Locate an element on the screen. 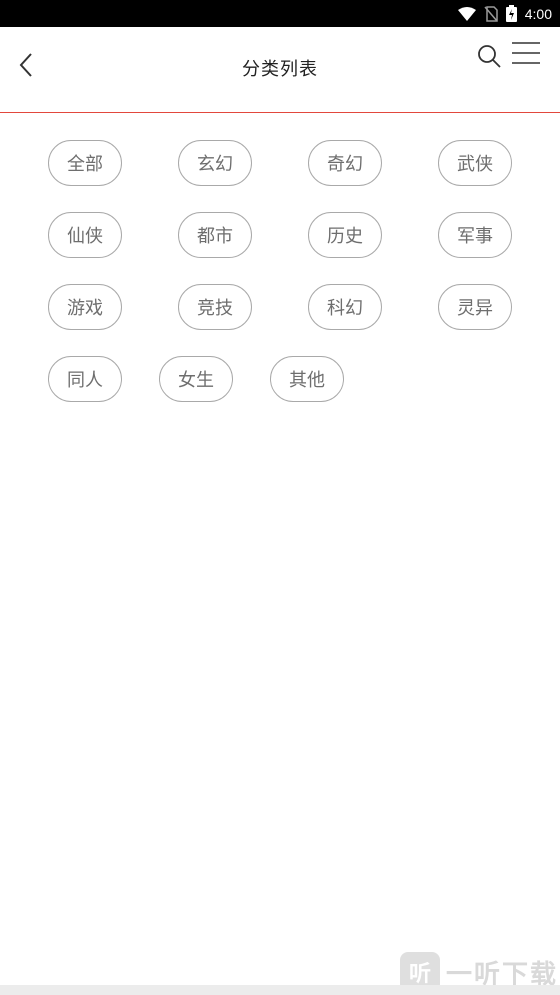  category-tag-youxi: 游戏 is located at coordinates (85, 307).